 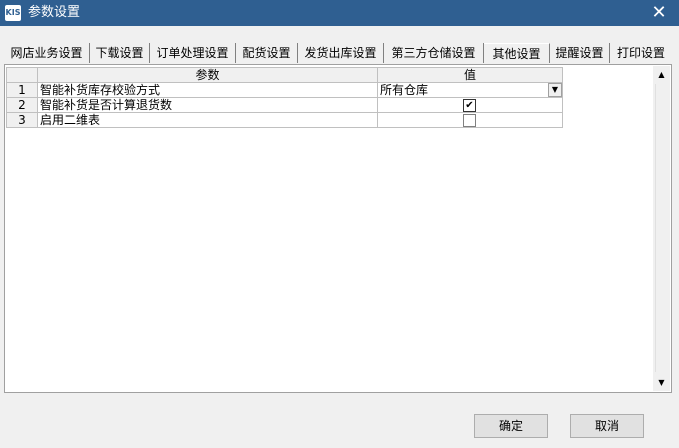 I want to click on value-cell, so click(x=470, y=120).